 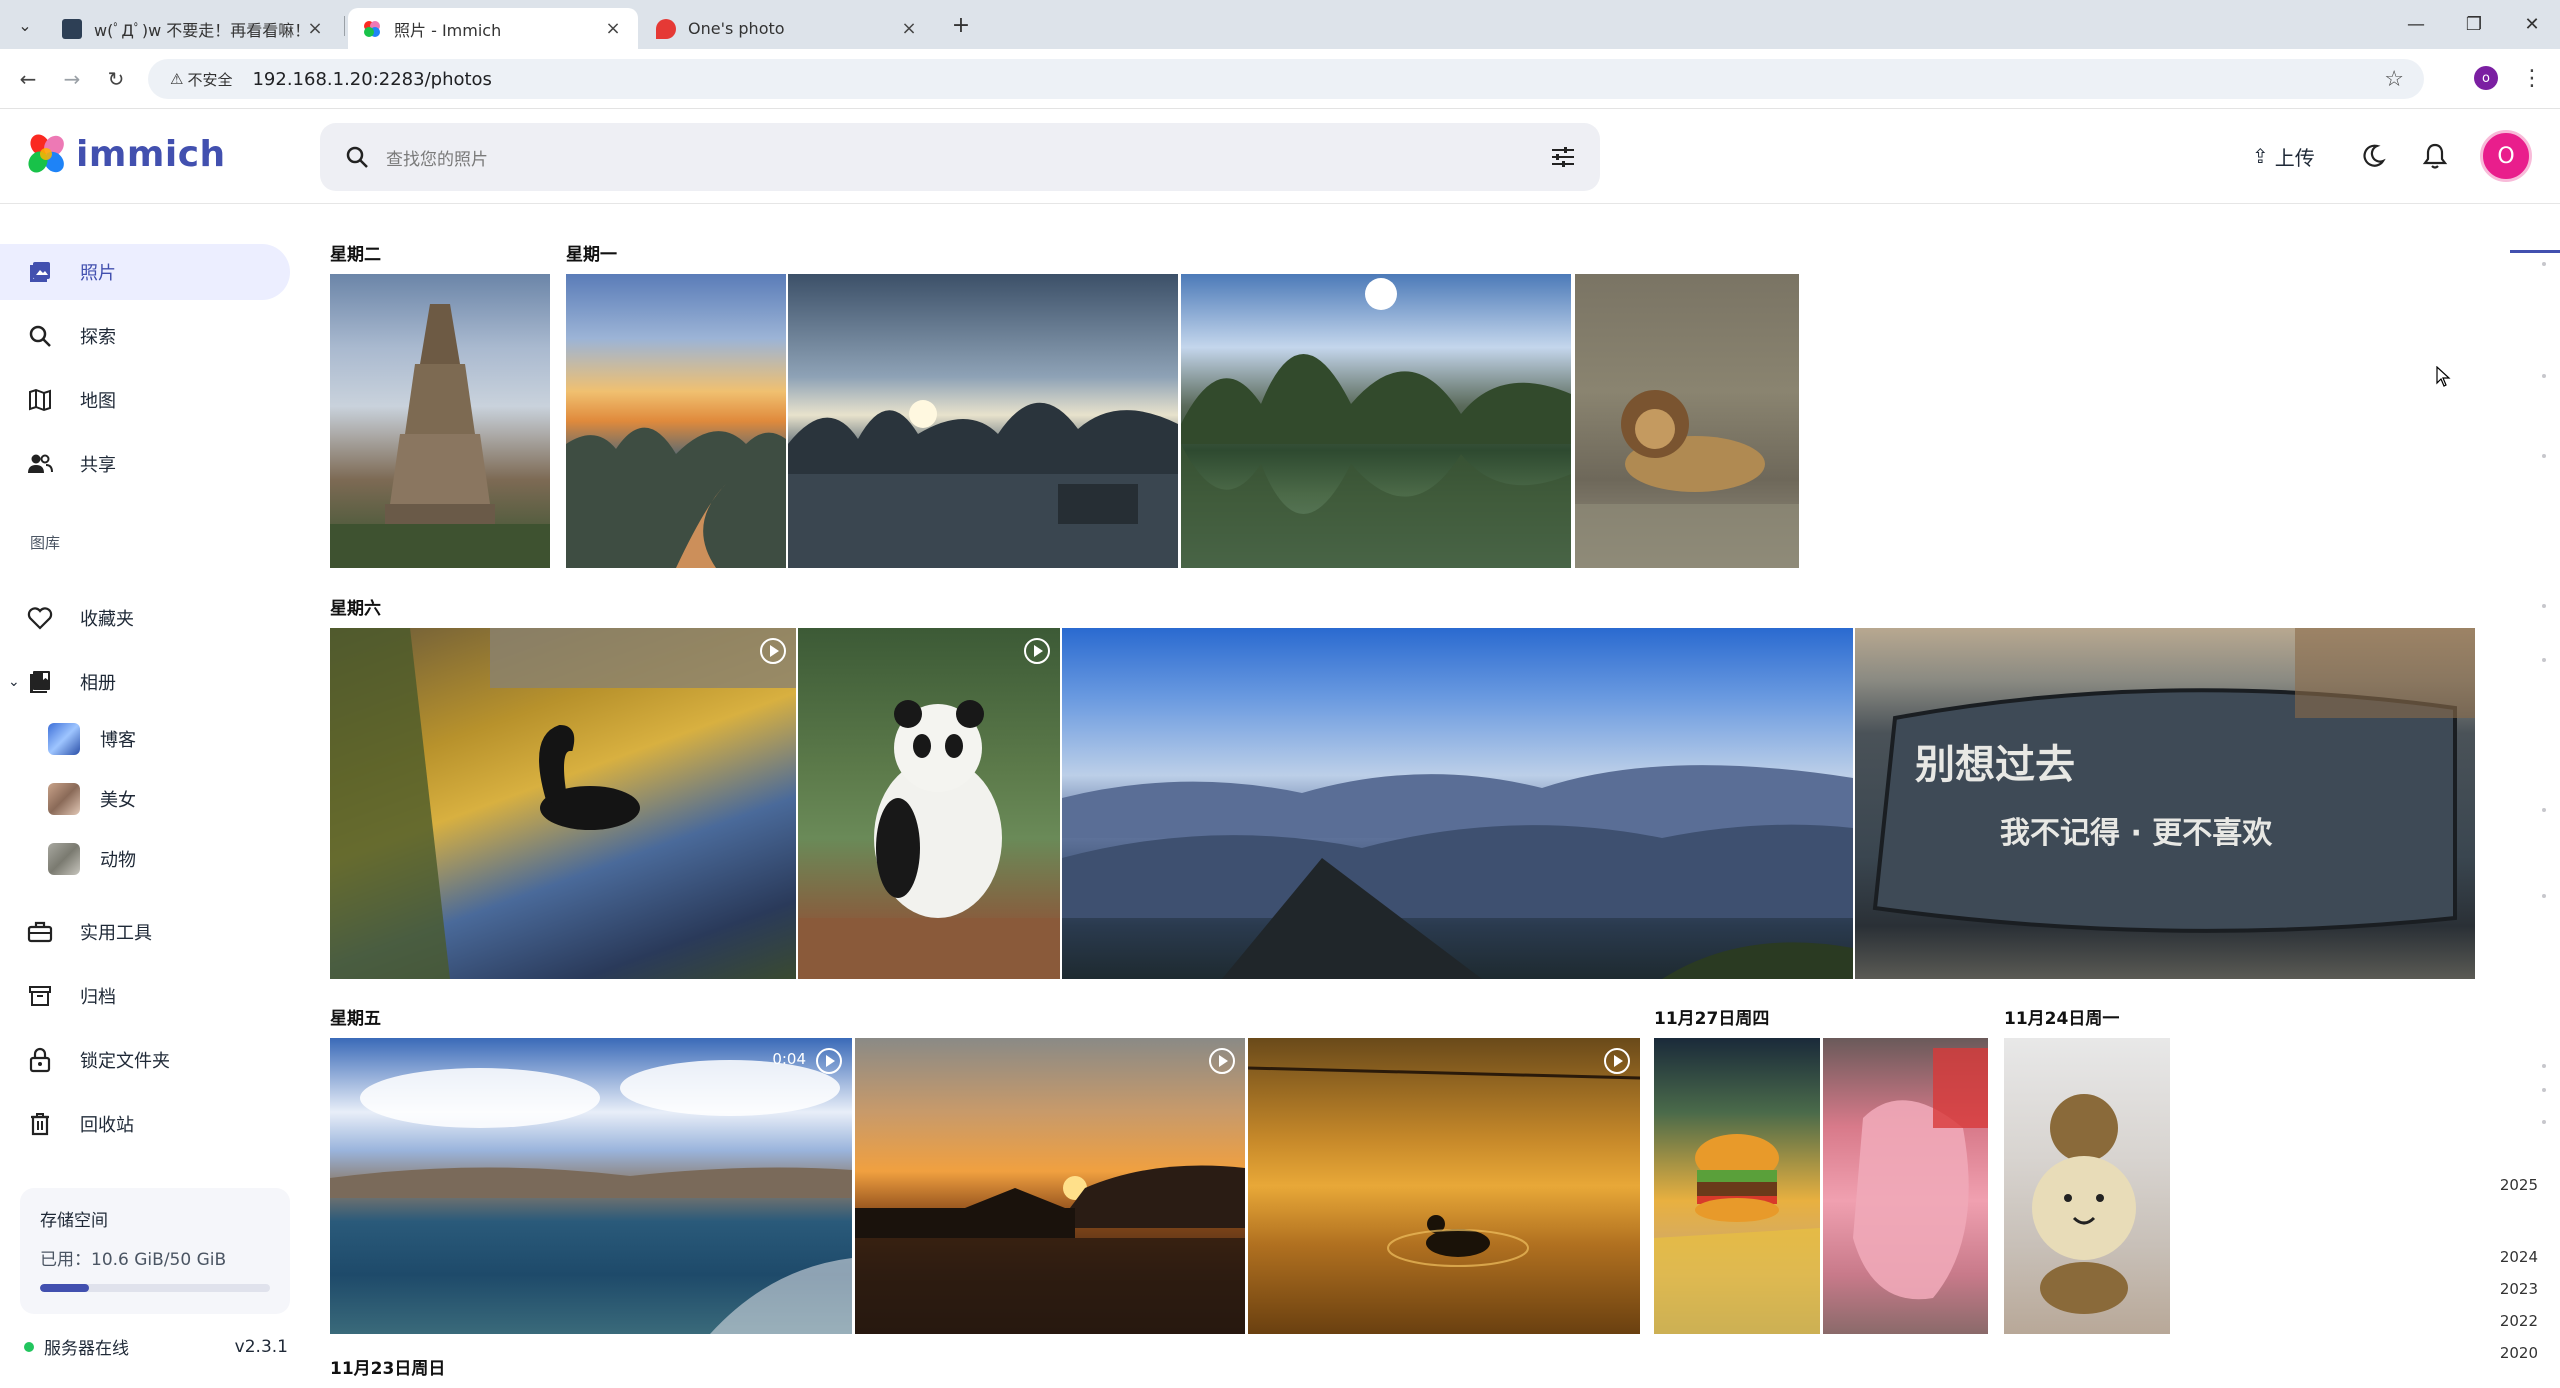 I want to click on tab-title: w(ﾟДﾟ)w 不要走！再看看嘛！, so click(x=199, y=30).